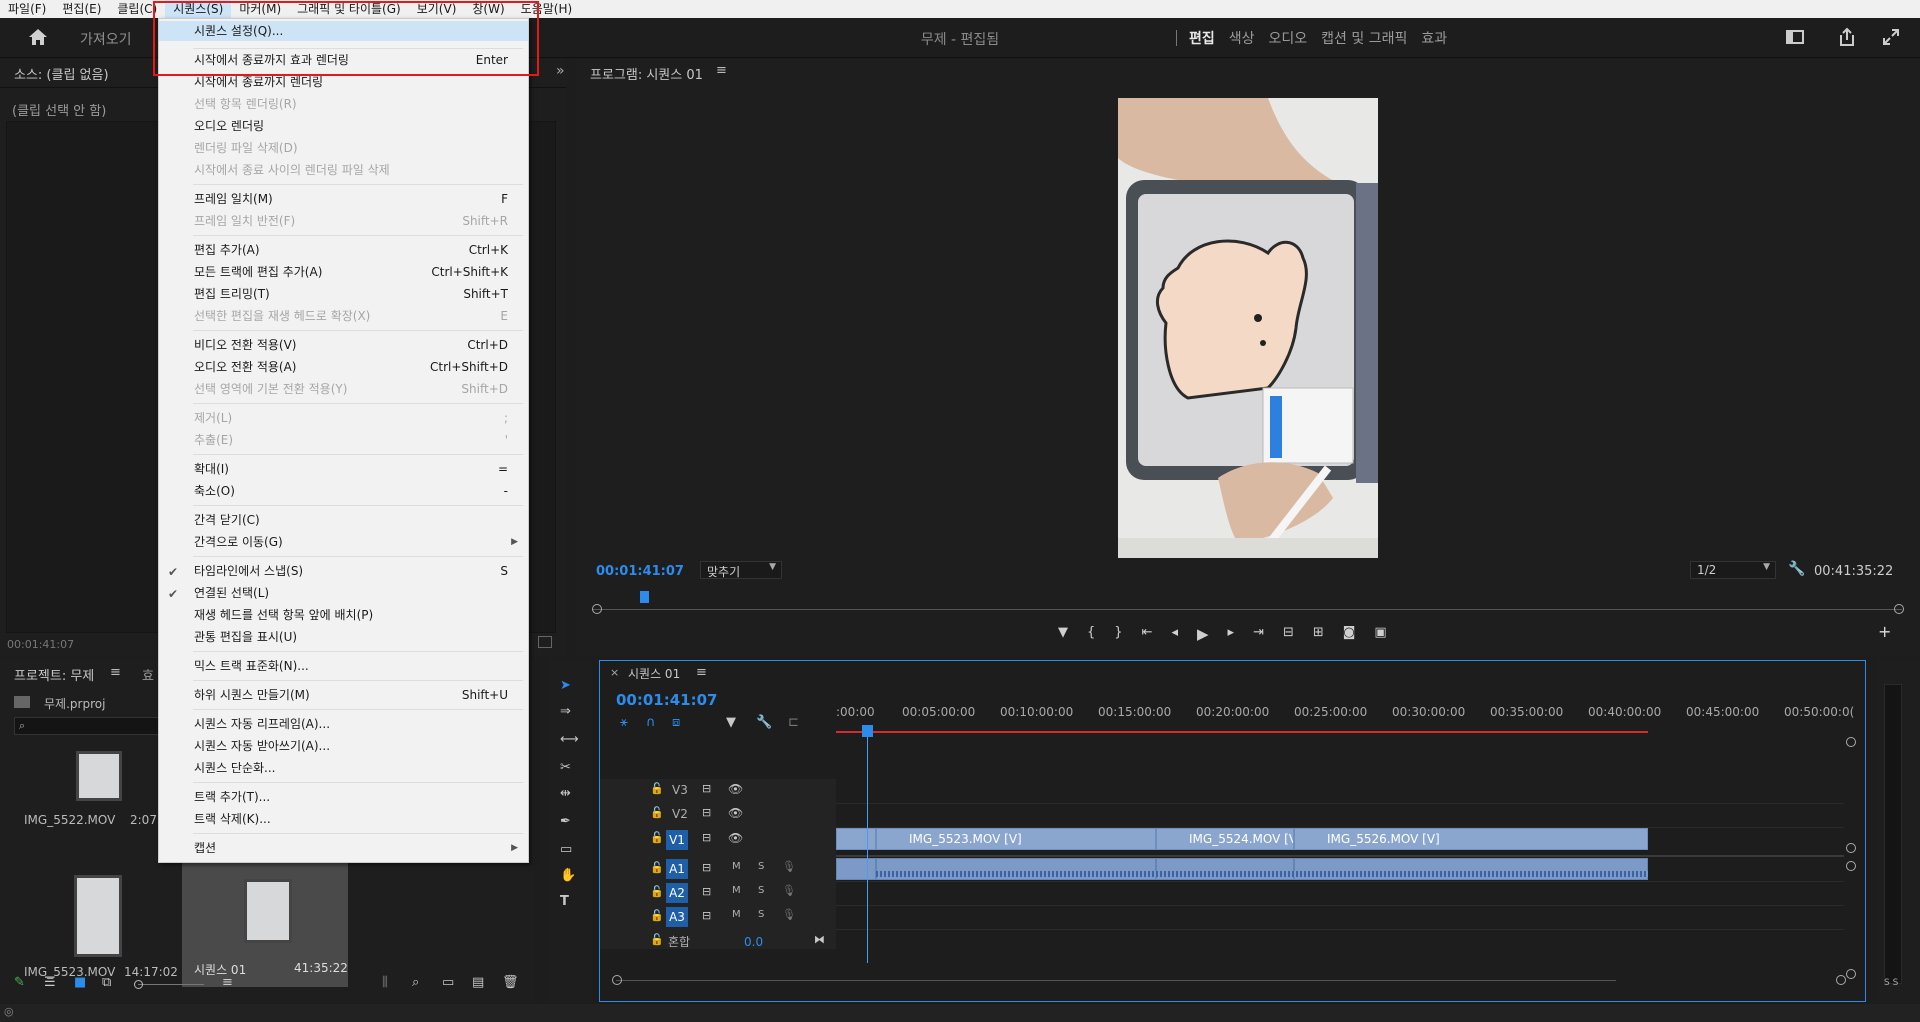 The width and height of the screenshot is (1920, 1022). What do you see at coordinates (343, 571) in the screenshot?
I see `menu-item-snap: ✔ 타임라인에서 스냅(S) S` at bounding box center [343, 571].